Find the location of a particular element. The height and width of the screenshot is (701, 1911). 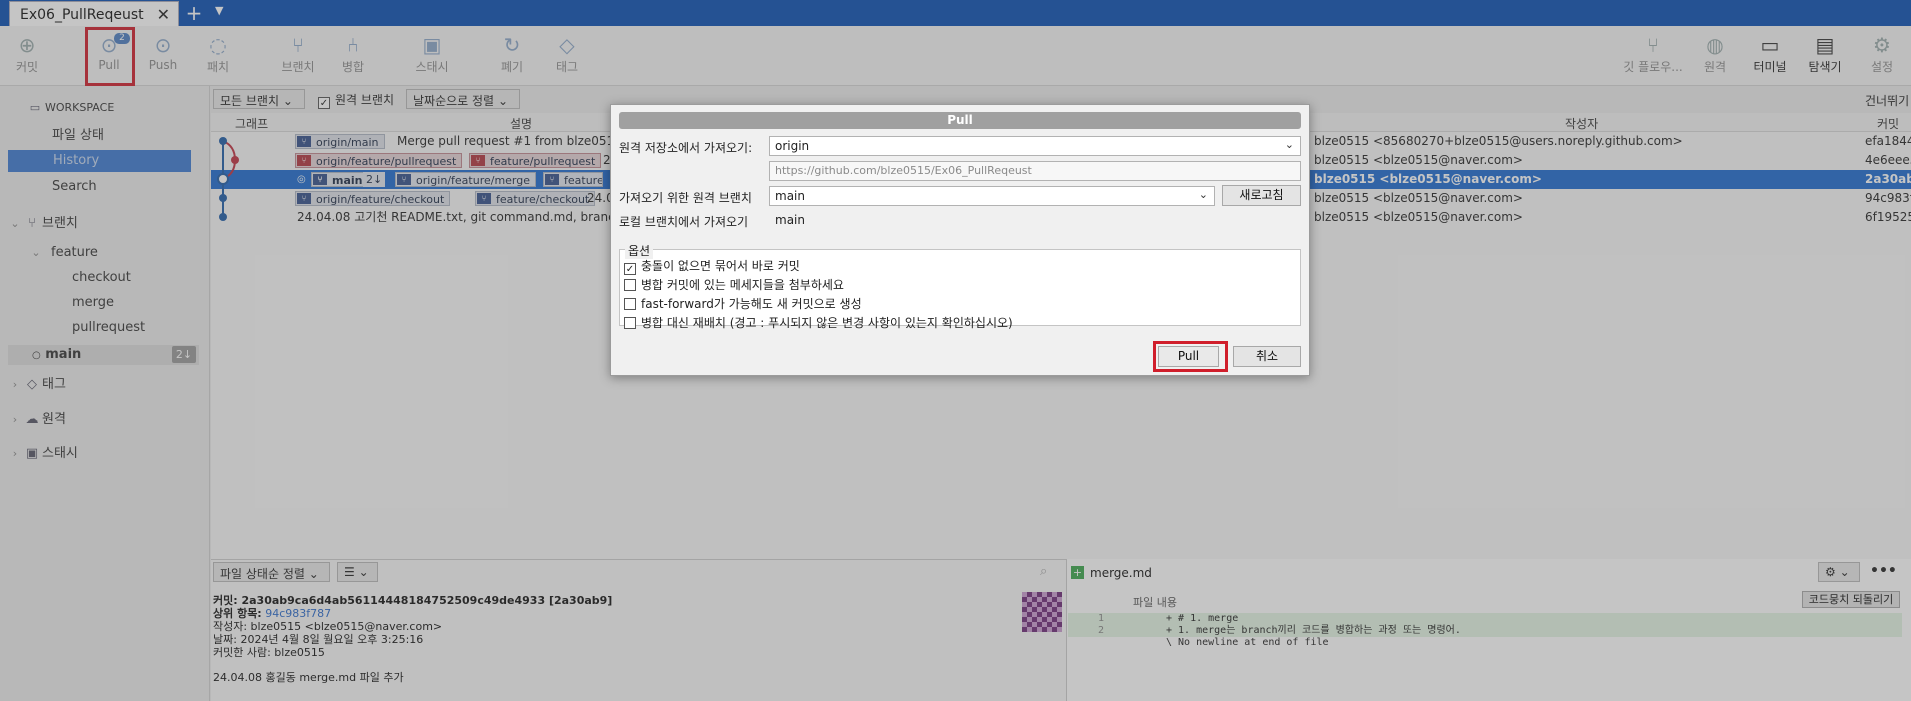

remote-branch-label: 가져오기 위한 원격 브랜치 is located at coordinates (685, 198).